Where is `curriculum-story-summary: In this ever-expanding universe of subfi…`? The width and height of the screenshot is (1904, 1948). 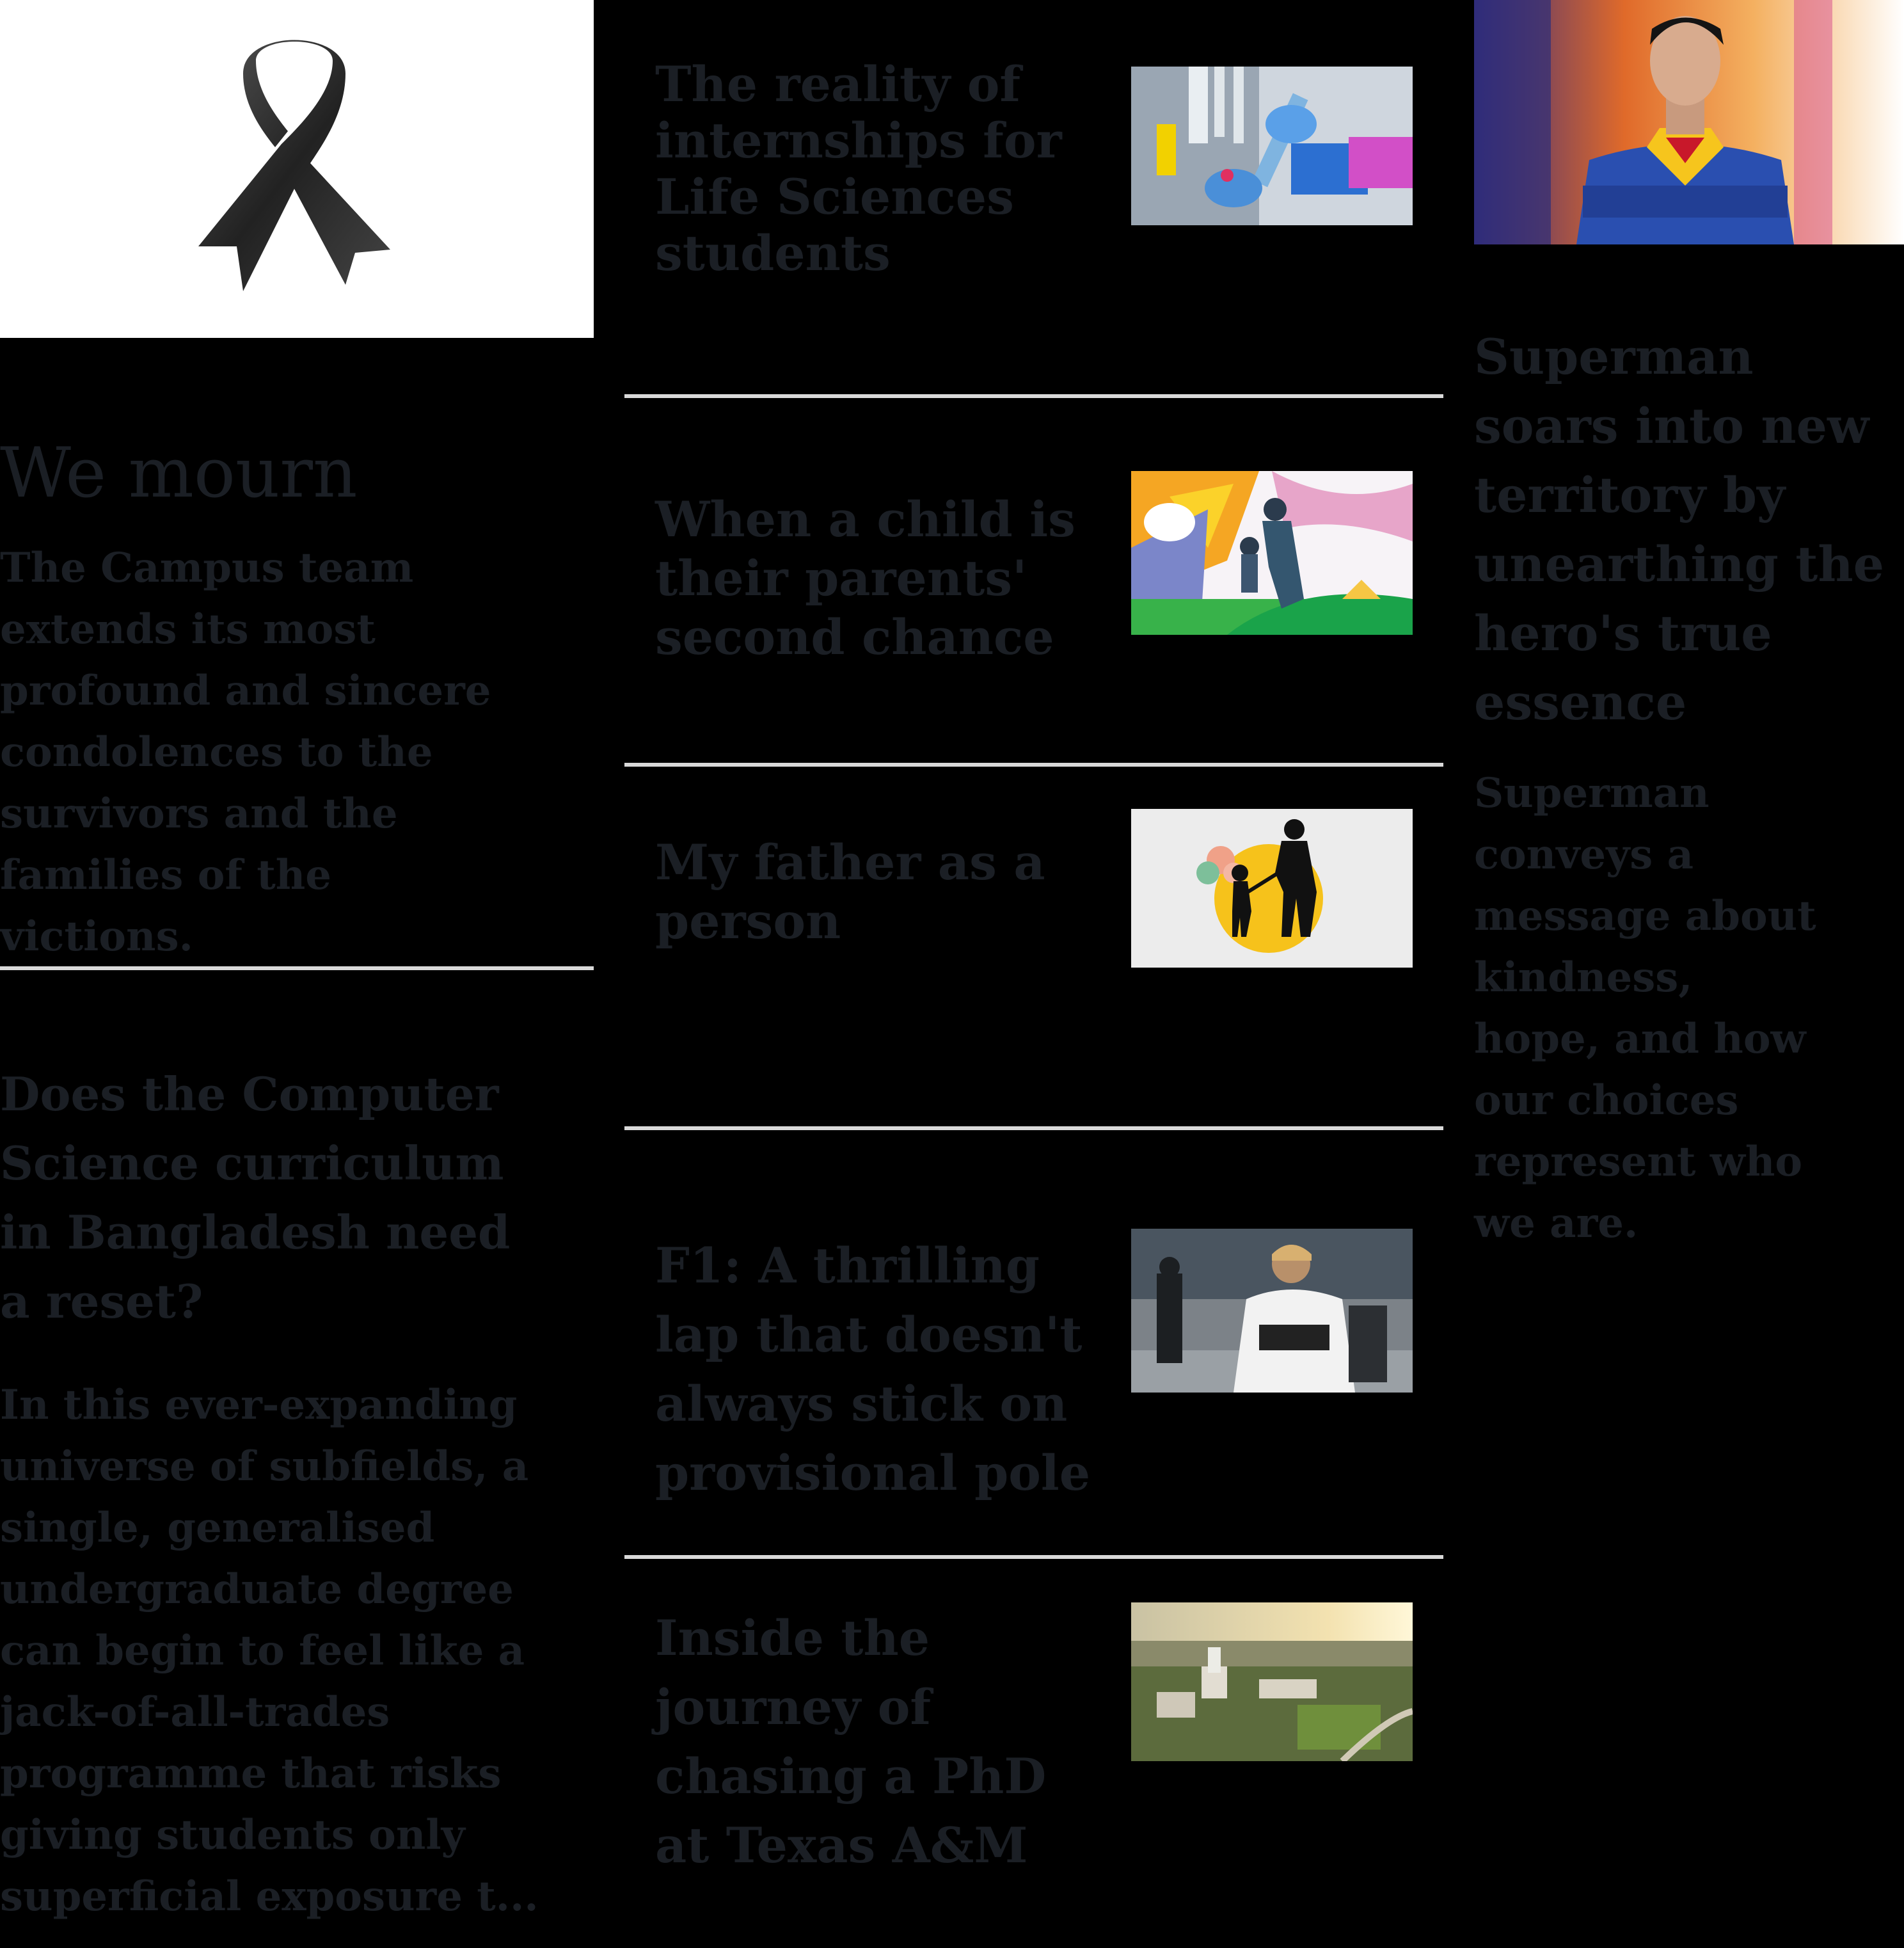 curriculum-story-summary: In this ever-expanding universe of subfi… is located at coordinates (269, 1651).